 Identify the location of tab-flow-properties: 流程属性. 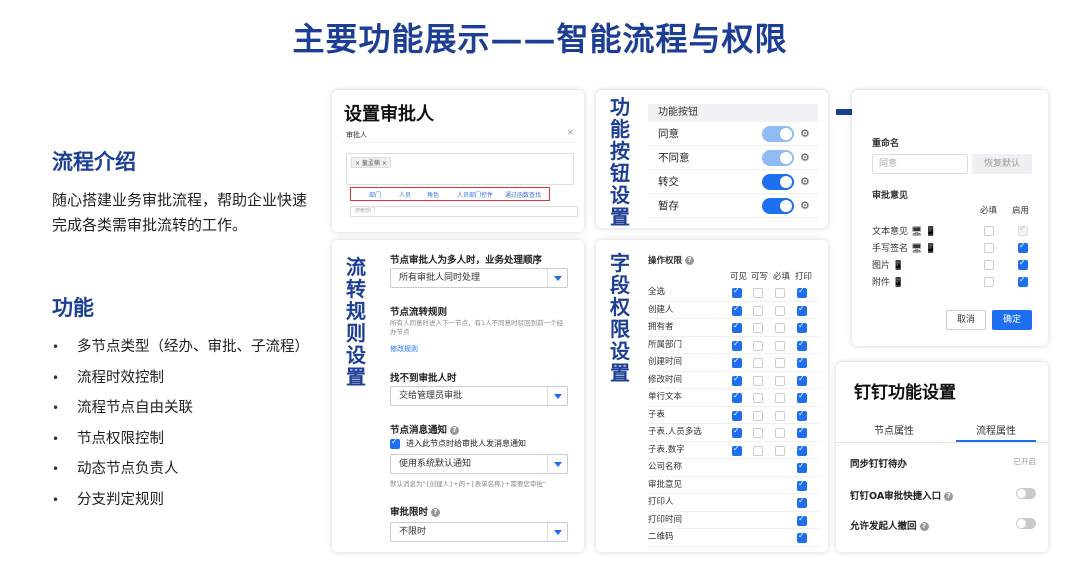
(996, 429).